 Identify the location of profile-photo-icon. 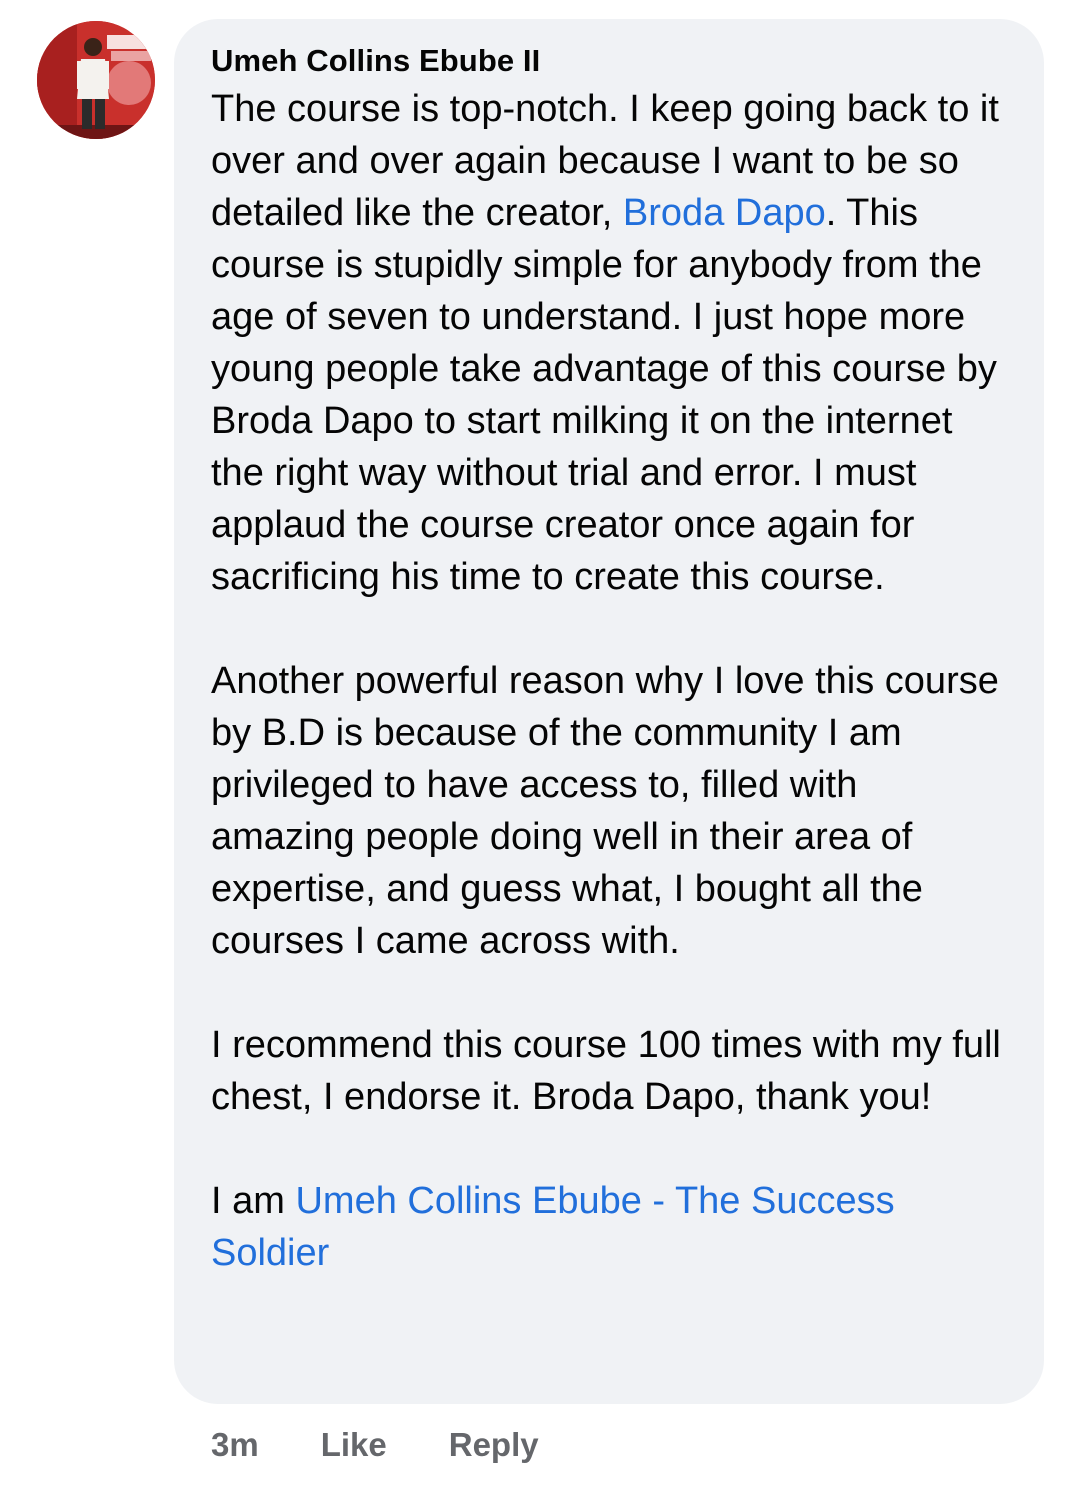
(96, 80).